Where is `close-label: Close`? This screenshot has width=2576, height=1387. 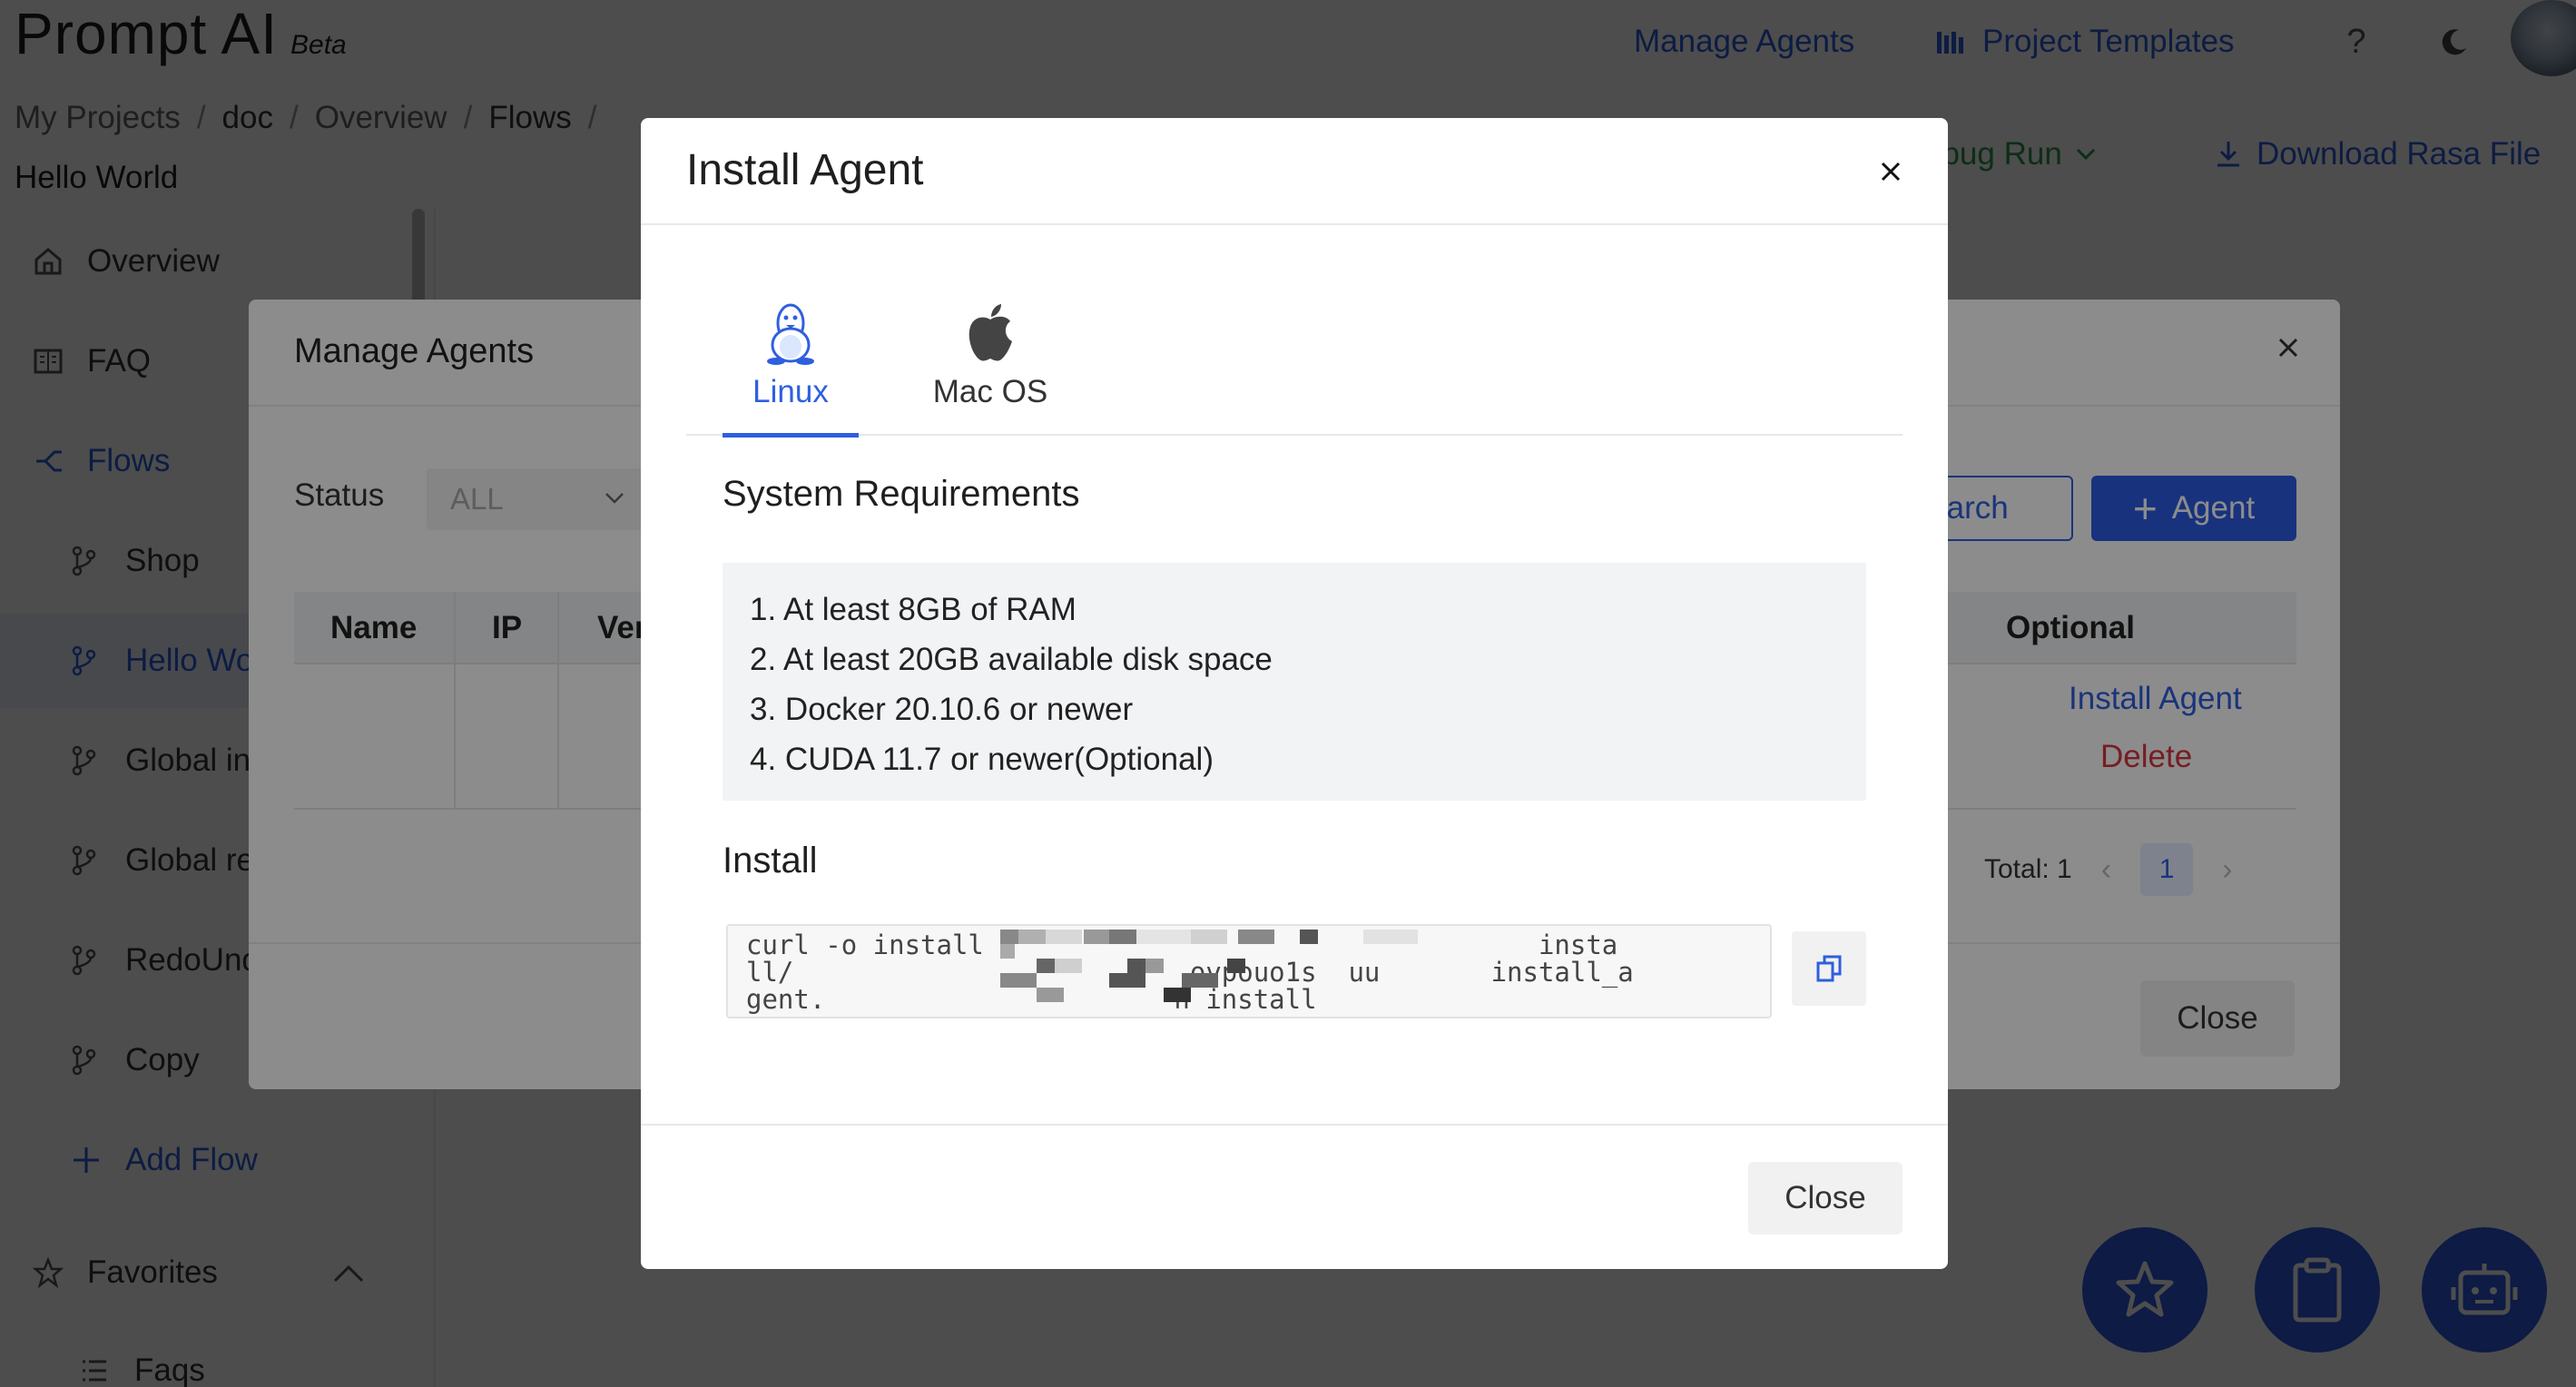
close-label: Close is located at coordinates (1825, 1197).